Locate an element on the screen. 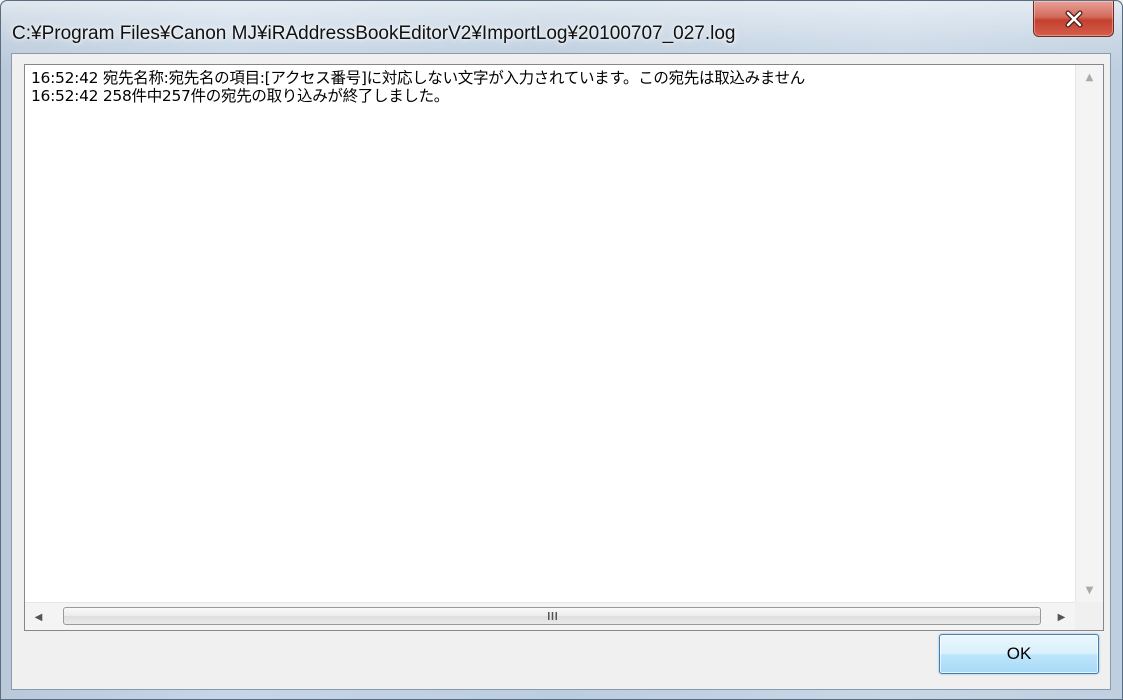 The image size is (1123, 700). scroll-left-arrow-icon: ◀ is located at coordinates (38, 617).